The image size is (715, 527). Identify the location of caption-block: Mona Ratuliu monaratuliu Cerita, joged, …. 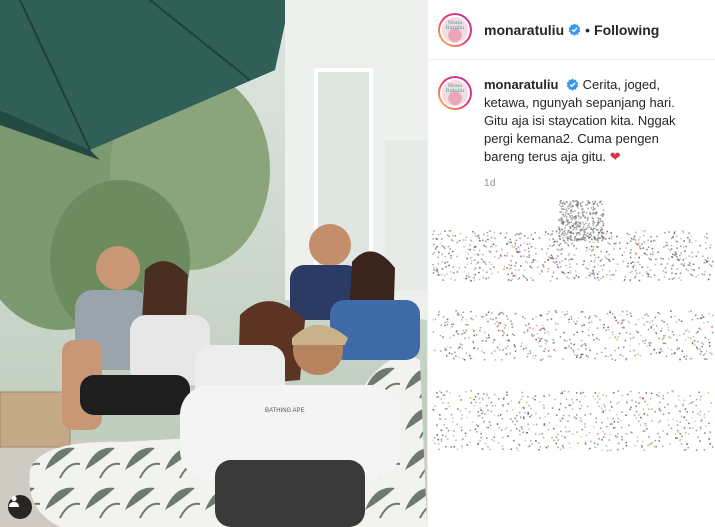
(571, 126).